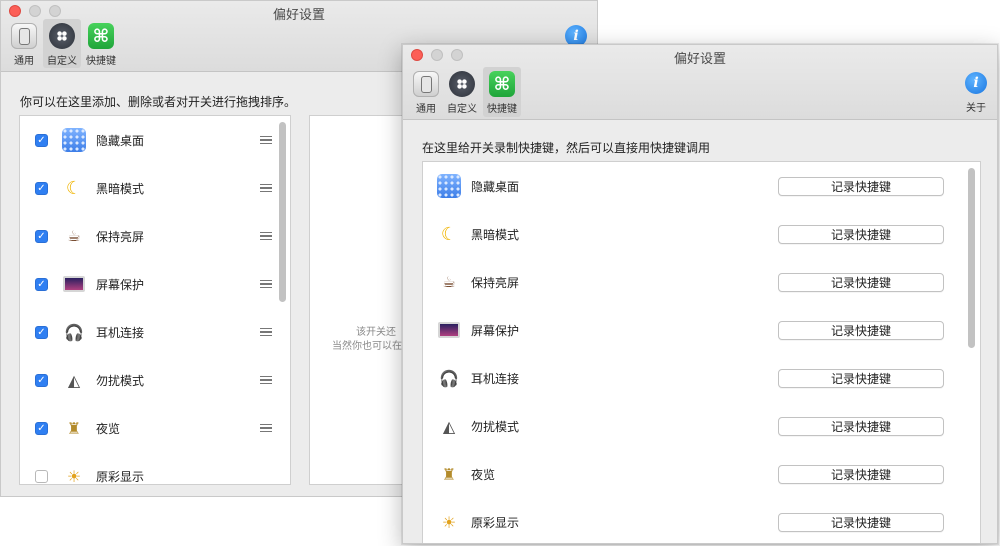 The height and width of the screenshot is (546, 1000). What do you see at coordinates (155, 188) in the screenshot?
I see `list-item: ✓ ☾ 黑暗模式` at bounding box center [155, 188].